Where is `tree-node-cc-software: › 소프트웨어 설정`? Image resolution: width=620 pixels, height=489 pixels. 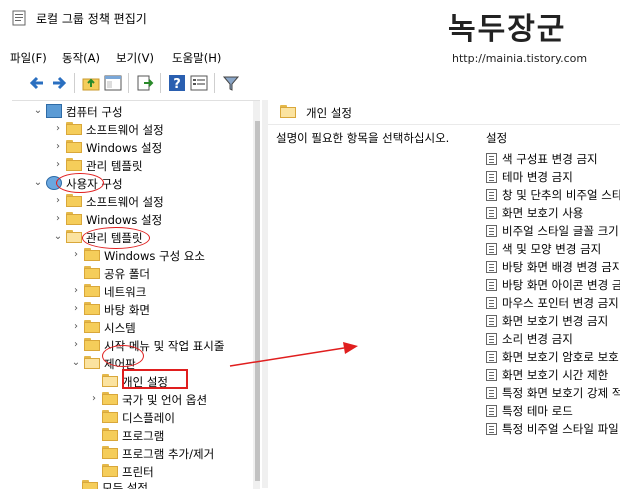 tree-node-cc-software: › 소프트웨어 설정 is located at coordinates (152, 130).